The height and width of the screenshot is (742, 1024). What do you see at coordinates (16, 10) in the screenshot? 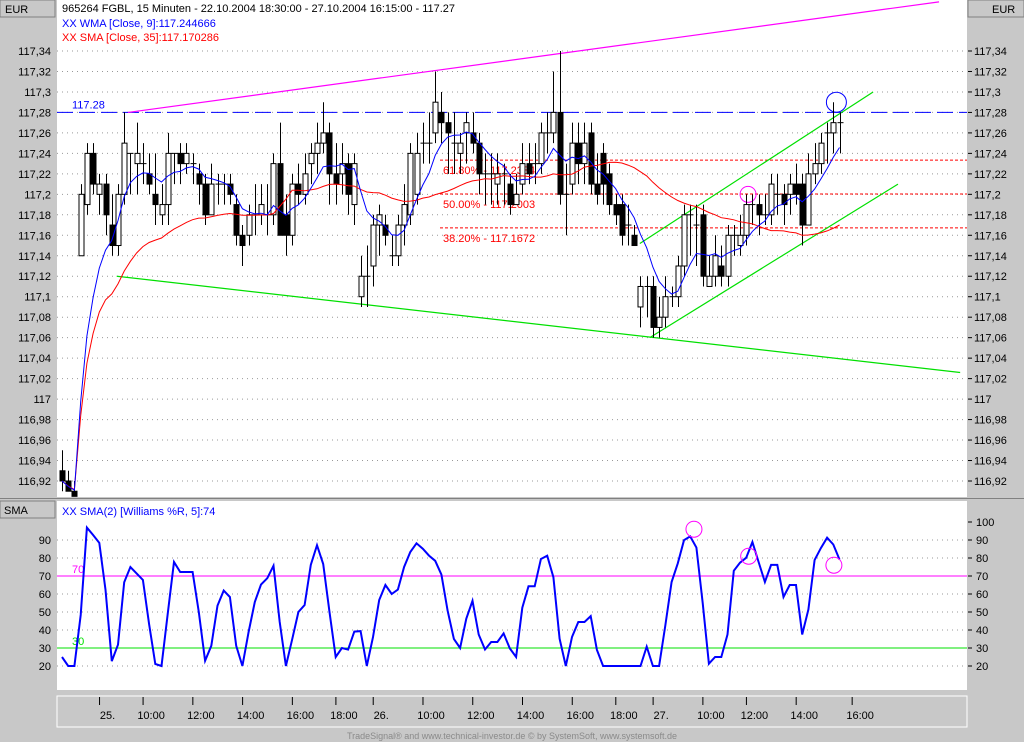
I see `left-currency-label: EUR` at bounding box center [16, 10].